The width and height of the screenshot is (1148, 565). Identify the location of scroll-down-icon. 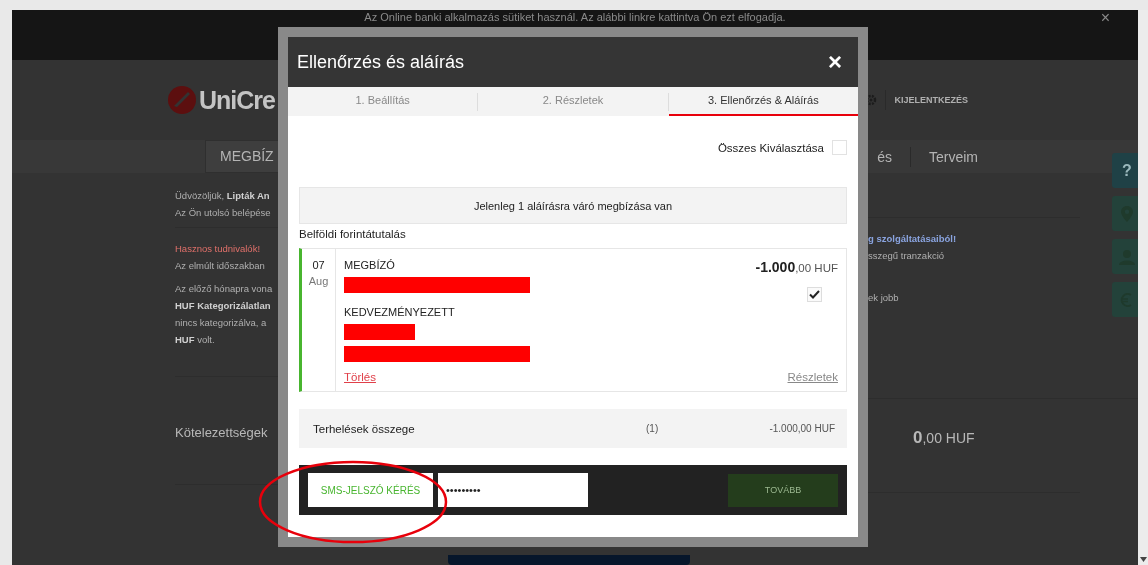
(1143, 559).